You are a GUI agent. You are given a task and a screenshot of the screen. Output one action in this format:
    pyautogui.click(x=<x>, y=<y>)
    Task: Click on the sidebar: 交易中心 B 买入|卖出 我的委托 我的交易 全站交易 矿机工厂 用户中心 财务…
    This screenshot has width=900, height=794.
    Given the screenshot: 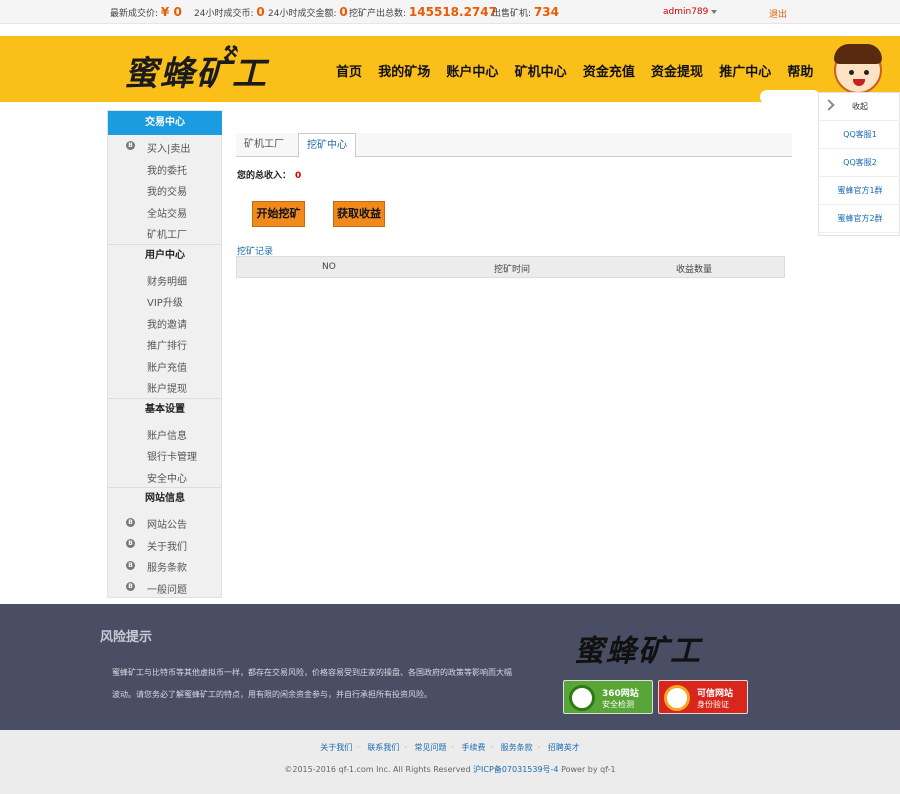 What is the action you would take?
    pyautogui.click(x=164, y=354)
    